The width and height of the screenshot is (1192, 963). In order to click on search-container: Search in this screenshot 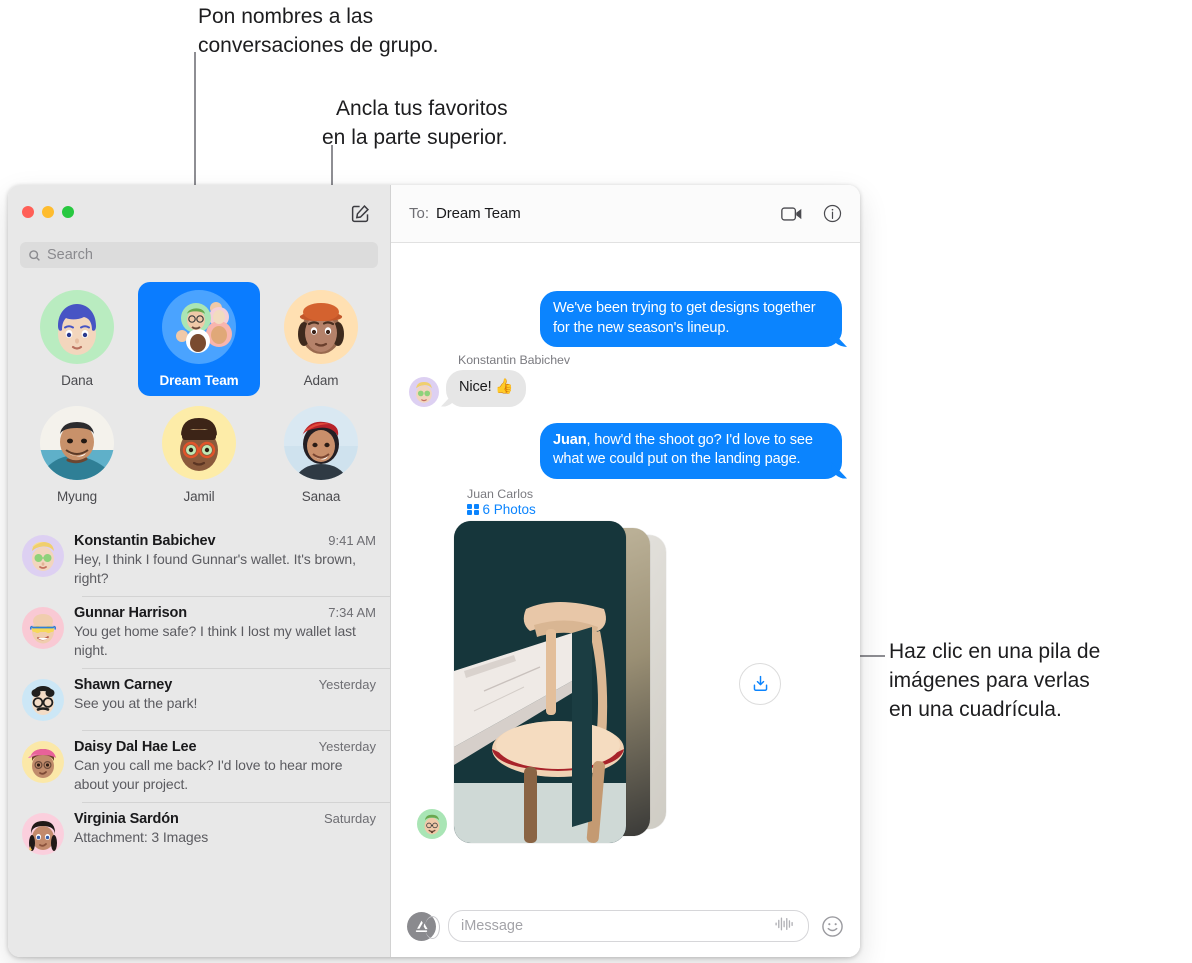, I will do `click(199, 255)`.